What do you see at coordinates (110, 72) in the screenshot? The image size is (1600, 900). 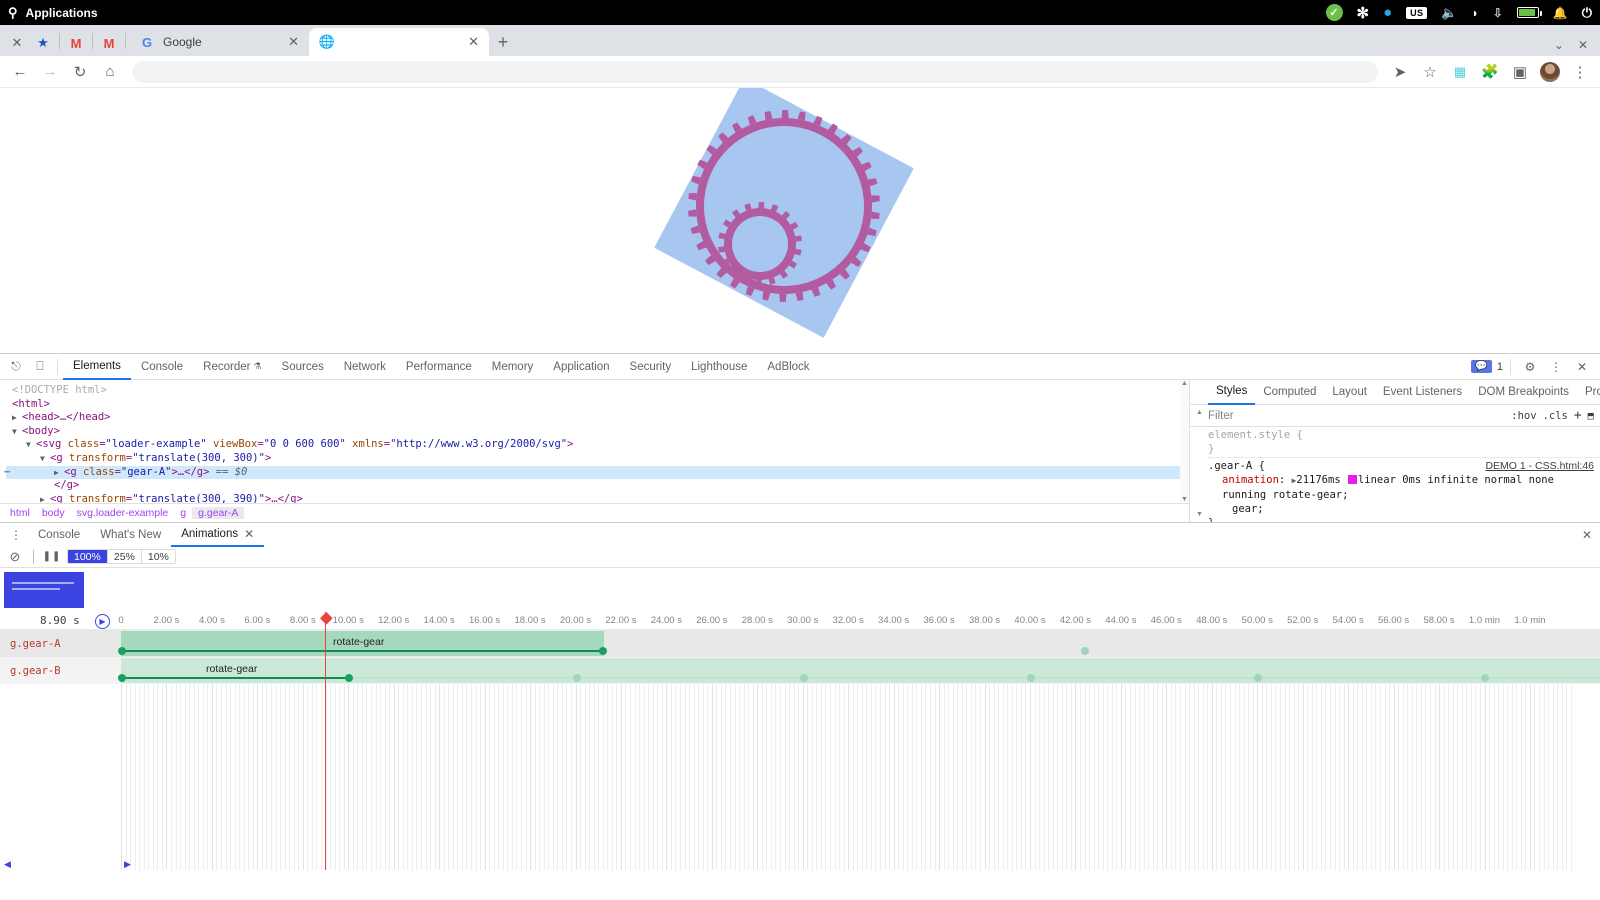 I see `home-button: ⌂` at bounding box center [110, 72].